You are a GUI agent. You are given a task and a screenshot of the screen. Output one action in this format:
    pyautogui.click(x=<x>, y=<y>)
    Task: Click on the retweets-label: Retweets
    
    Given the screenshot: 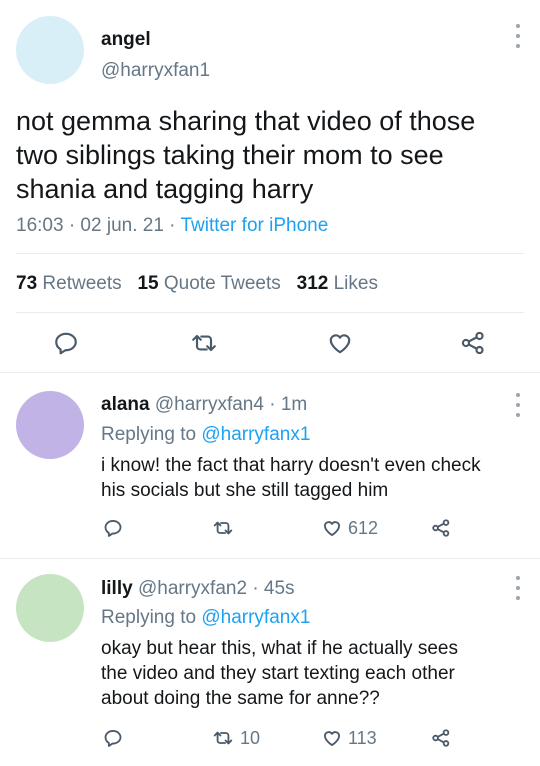 What is the action you would take?
    pyautogui.click(x=82, y=283)
    